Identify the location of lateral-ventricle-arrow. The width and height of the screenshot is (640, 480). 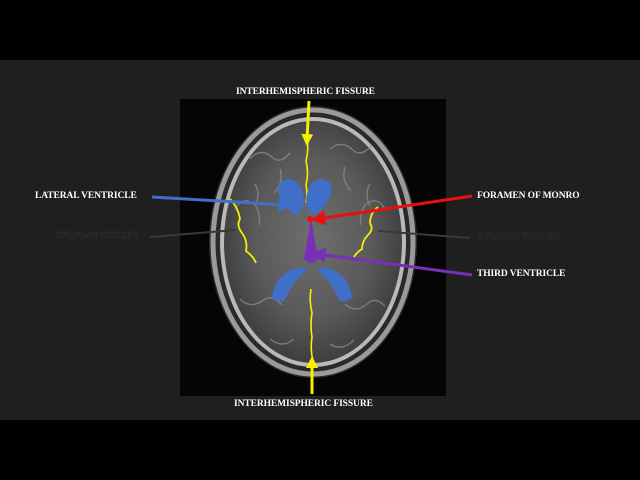
(222, 204).